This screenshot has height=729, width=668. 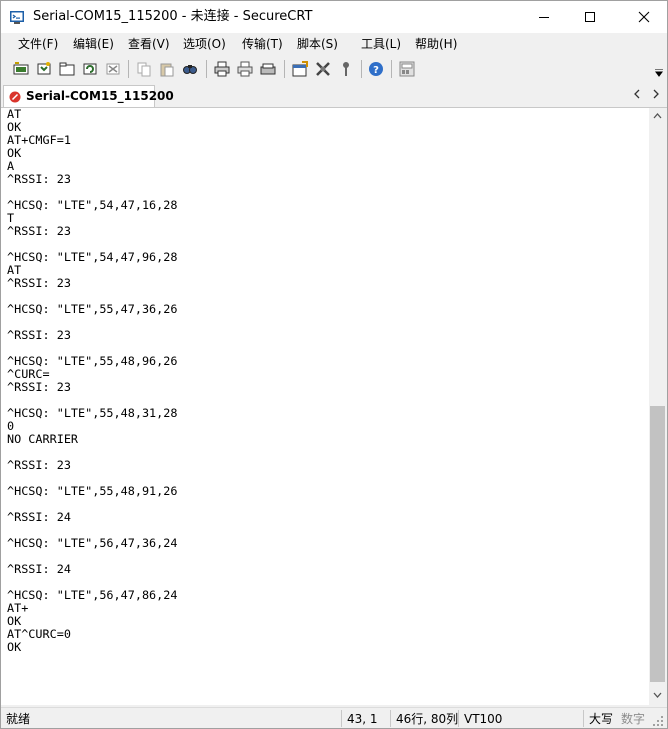 What do you see at coordinates (334, 69) in the screenshot?
I see `toolbar: ?` at bounding box center [334, 69].